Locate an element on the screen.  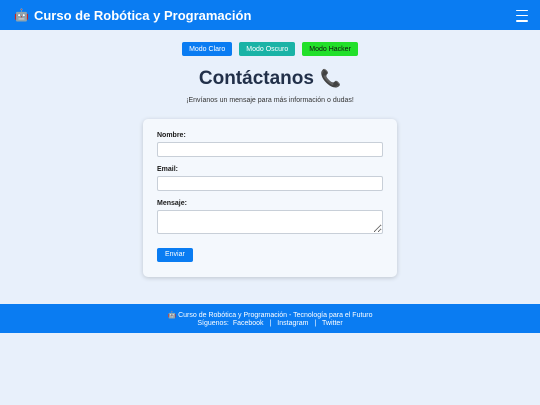
twitter-link: Twitter is located at coordinates (332, 323).